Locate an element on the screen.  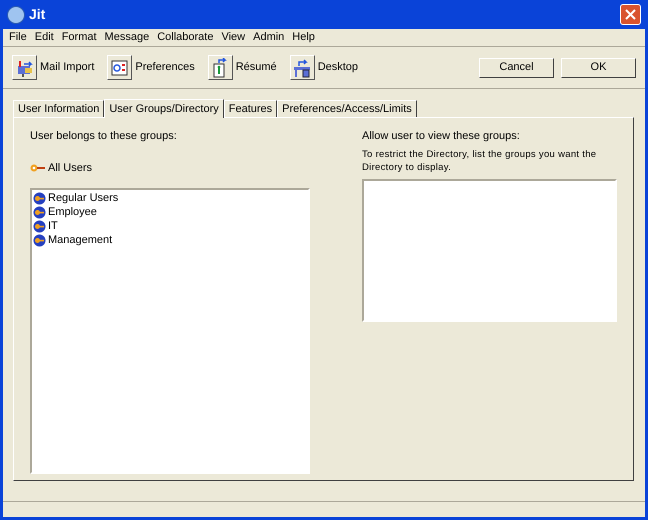
ok-button: OK is located at coordinates (598, 68).